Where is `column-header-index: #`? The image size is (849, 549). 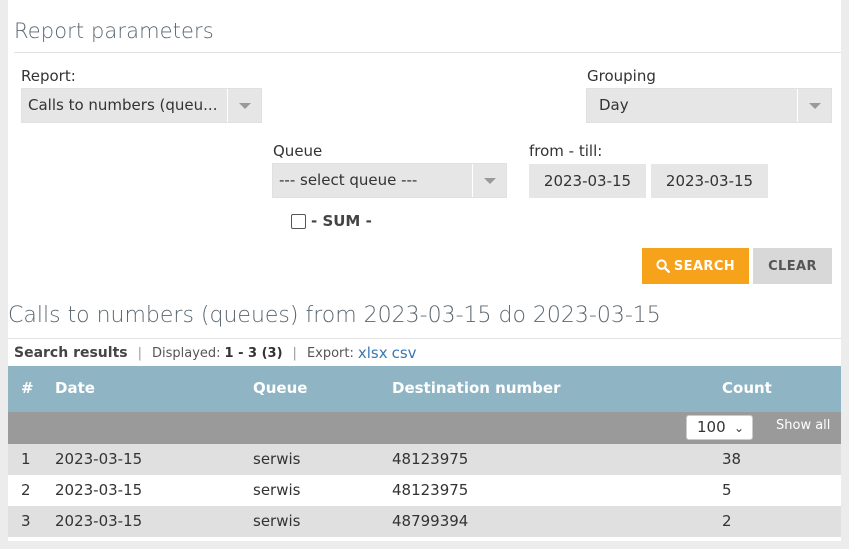 column-header-index: # is located at coordinates (27, 388).